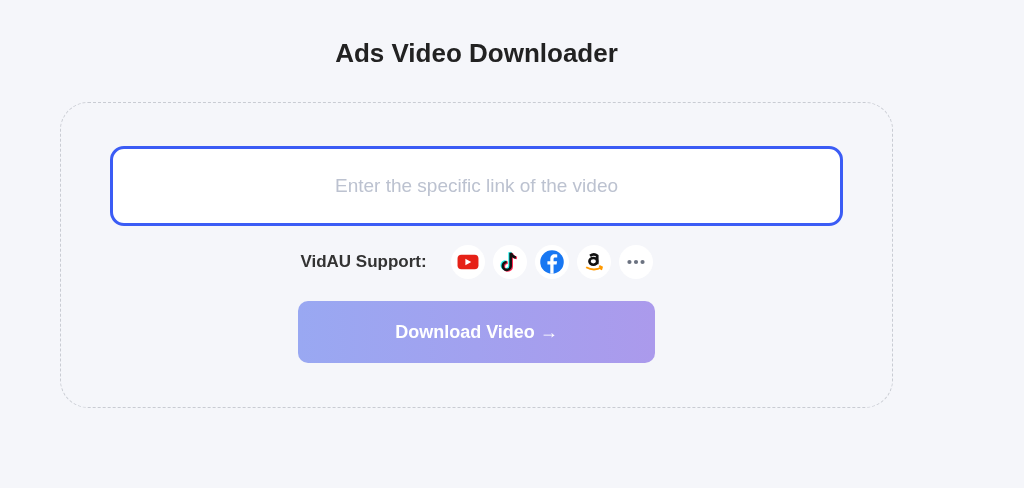 The image size is (1024, 488). I want to click on more-icon, so click(635, 262).